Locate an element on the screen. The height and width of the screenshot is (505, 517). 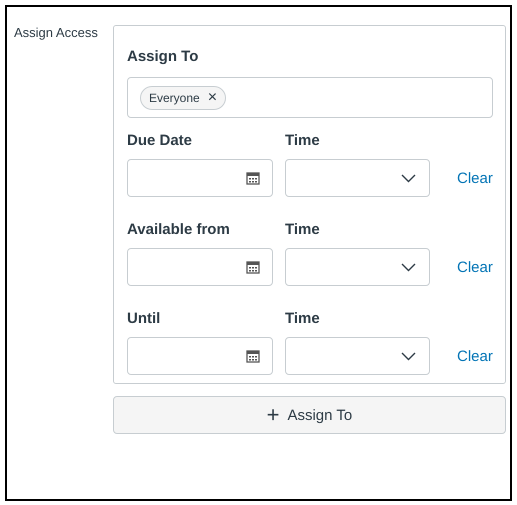
field-label: Assign To is located at coordinates (163, 56).